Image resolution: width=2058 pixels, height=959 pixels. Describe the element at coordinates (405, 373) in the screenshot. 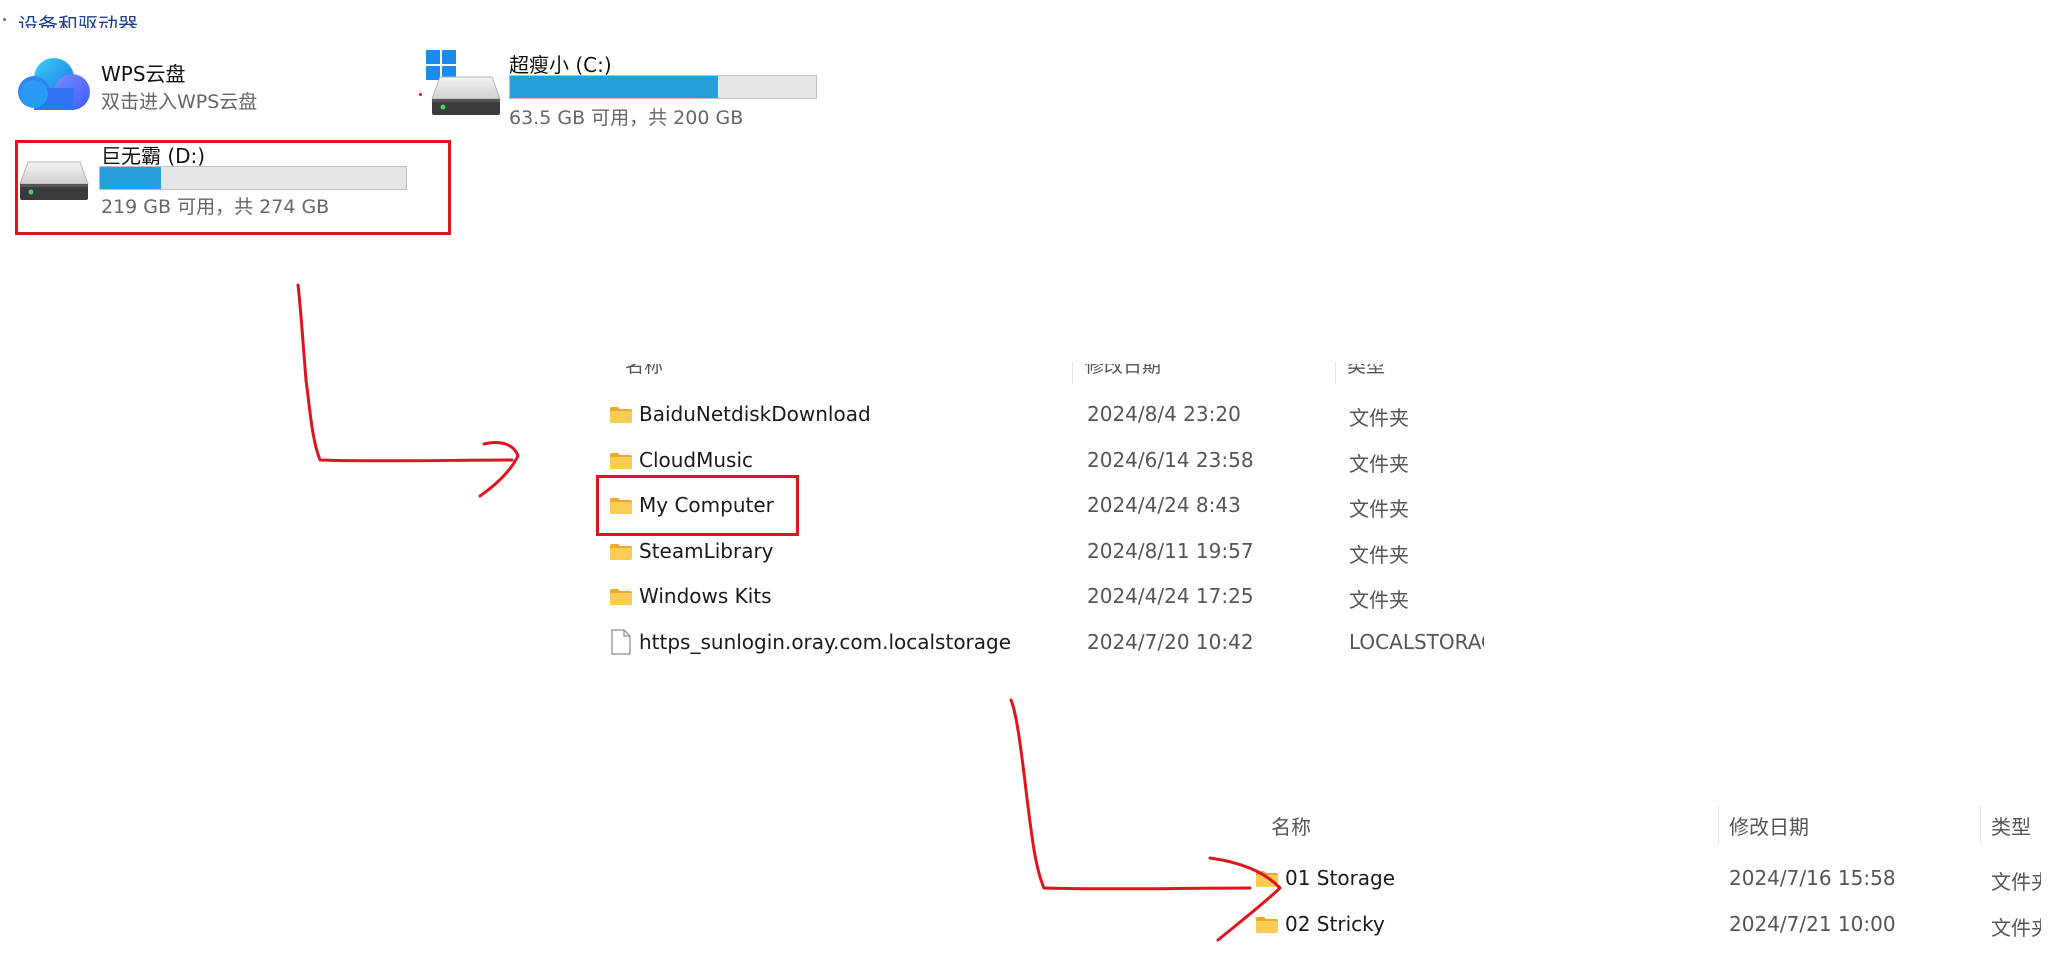

I see `arrow-drive-to-list` at that location.